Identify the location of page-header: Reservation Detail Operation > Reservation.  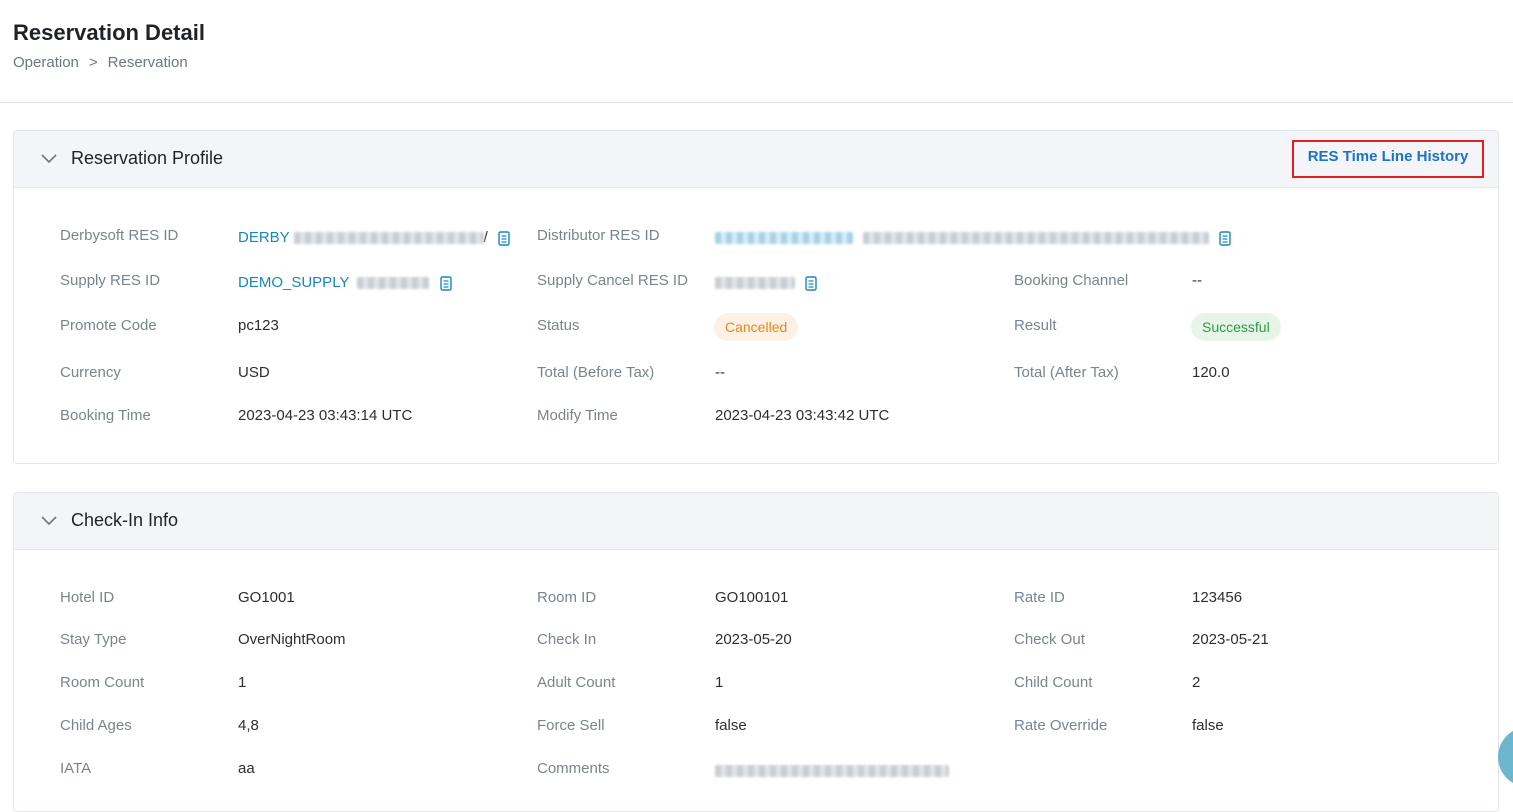
(756, 51).